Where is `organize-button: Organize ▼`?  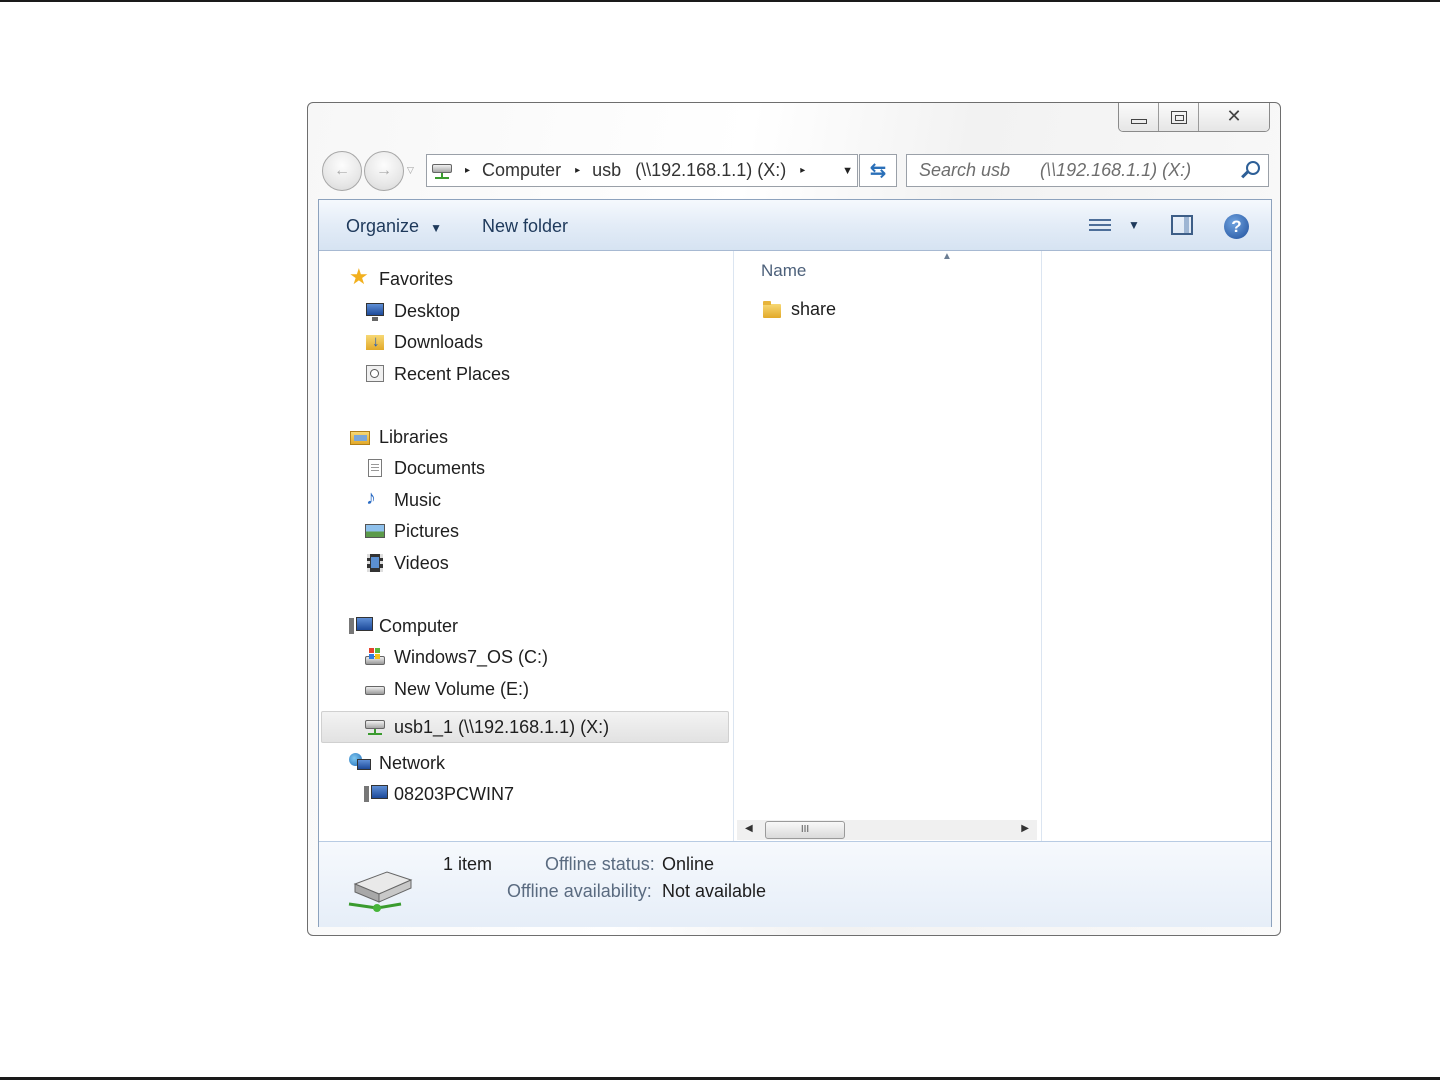
organize-button: Organize ▼ is located at coordinates (394, 226).